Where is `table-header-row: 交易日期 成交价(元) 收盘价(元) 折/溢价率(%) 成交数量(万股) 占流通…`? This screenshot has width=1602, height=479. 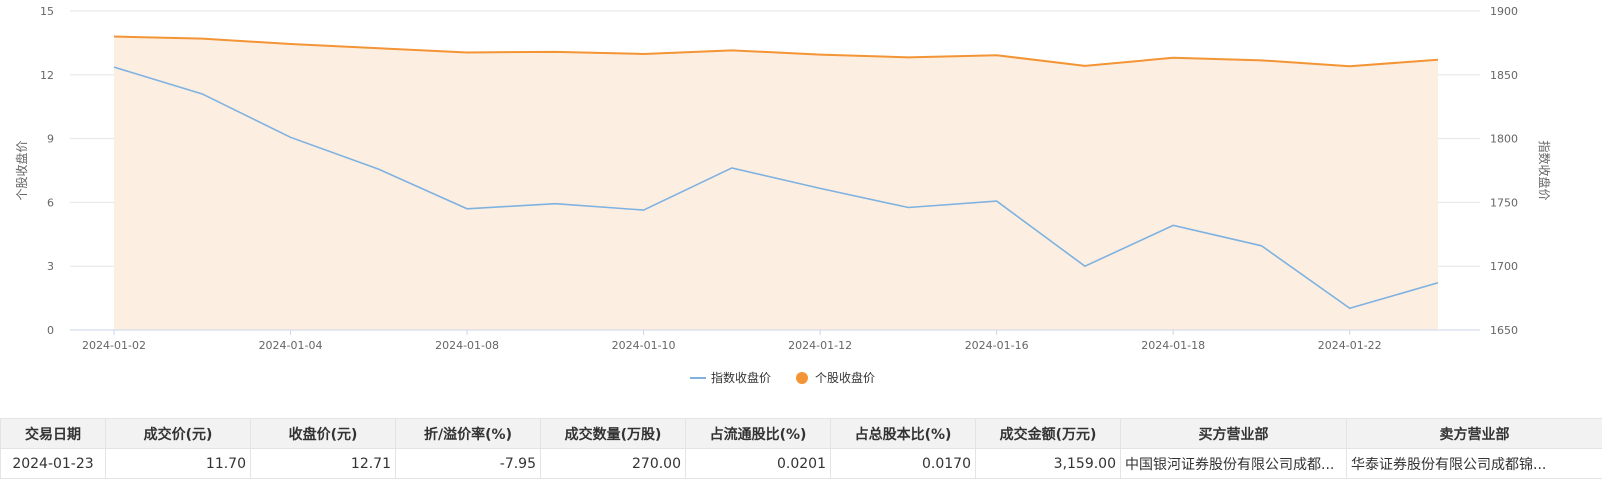 table-header-row: 交易日期 成交价(元) 收盘价(元) 折/溢价率(%) 成交数量(万股) 占流通… is located at coordinates (801, 434).